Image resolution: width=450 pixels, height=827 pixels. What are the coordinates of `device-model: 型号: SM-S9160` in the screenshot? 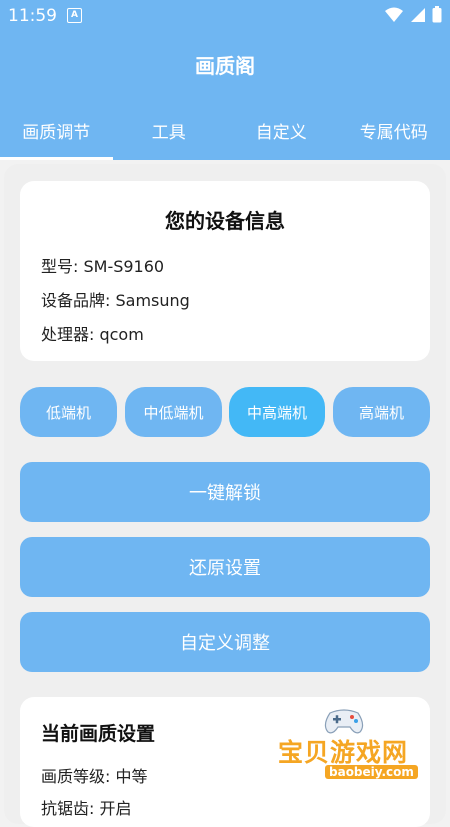 It's located at (102, 265).